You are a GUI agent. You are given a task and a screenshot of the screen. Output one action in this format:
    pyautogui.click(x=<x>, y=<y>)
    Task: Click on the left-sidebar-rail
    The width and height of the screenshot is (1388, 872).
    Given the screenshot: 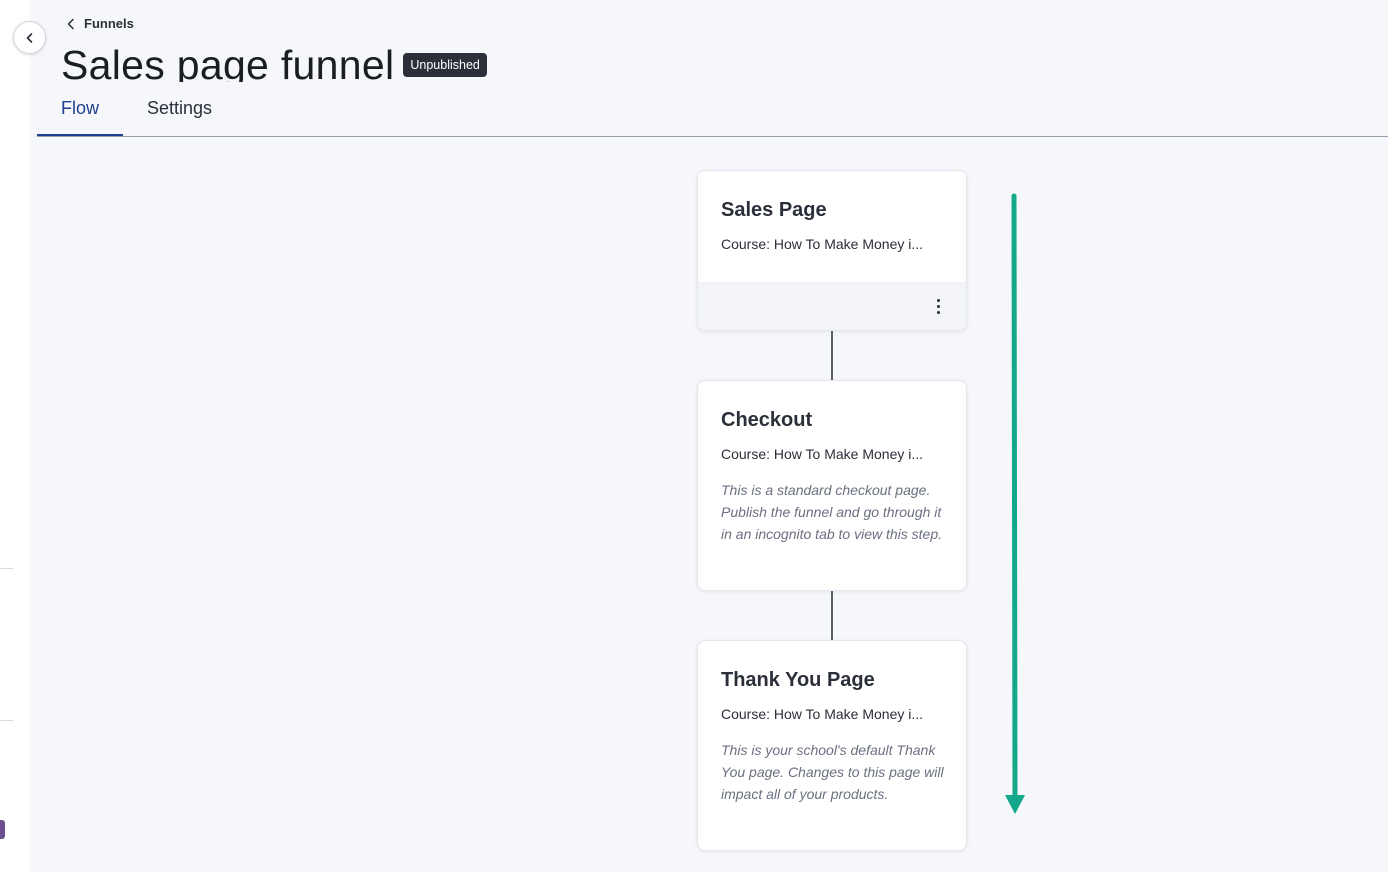 What is the action you would take?
    pyautogui.click(x=15, y=436)
    